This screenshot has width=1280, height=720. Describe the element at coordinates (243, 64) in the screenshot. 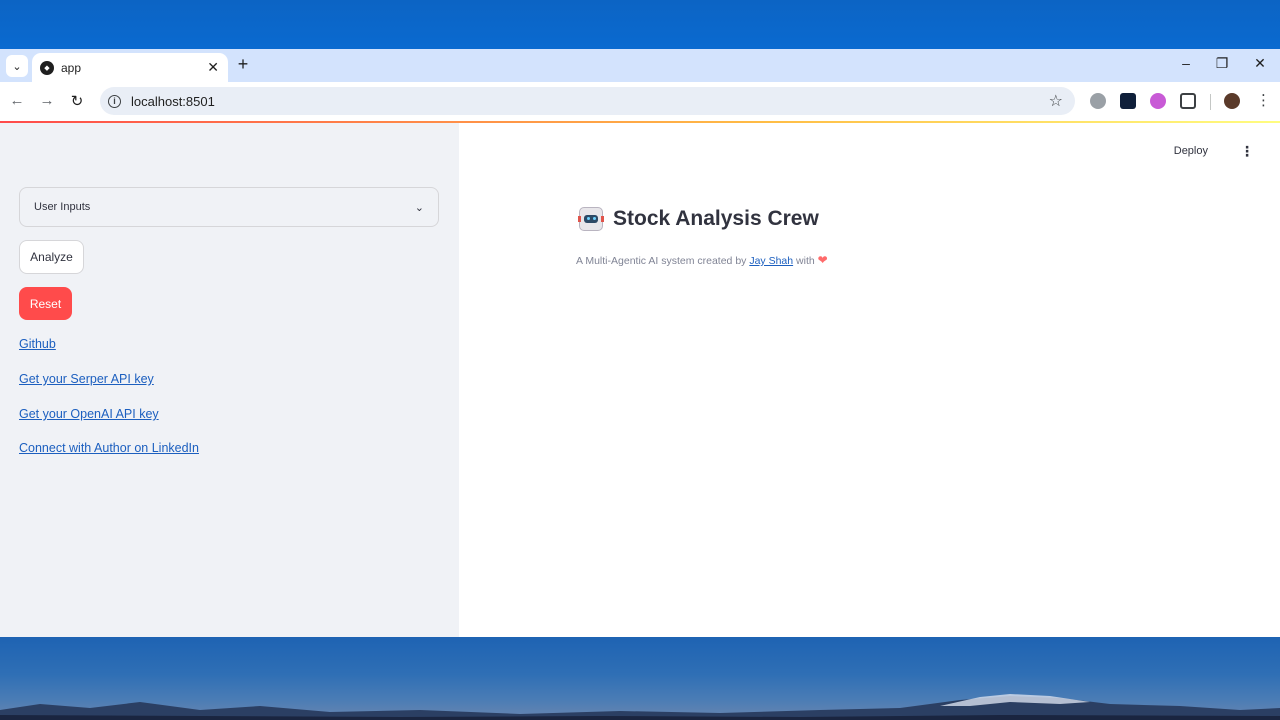

I see `plus-icon: +` at that location.